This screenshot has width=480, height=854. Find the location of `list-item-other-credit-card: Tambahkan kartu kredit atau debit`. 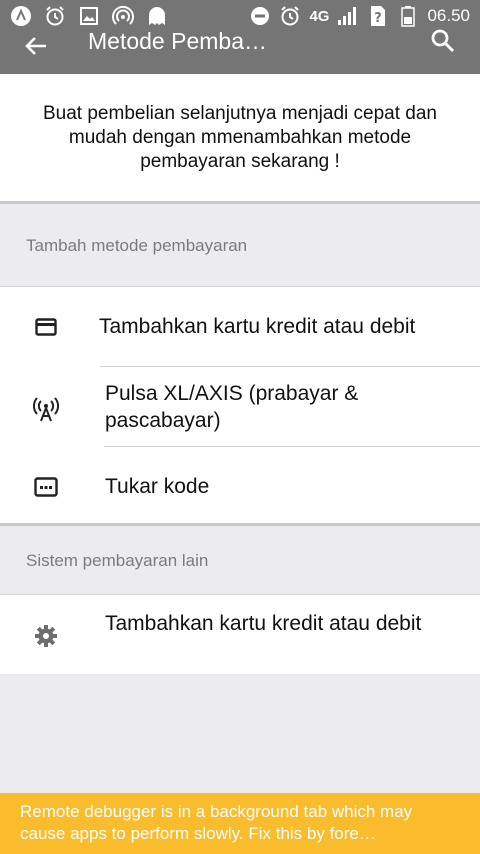

list-item-other-credit-card: Tambahkan kartu kredit atau debit is located at coordinates (240, 635).